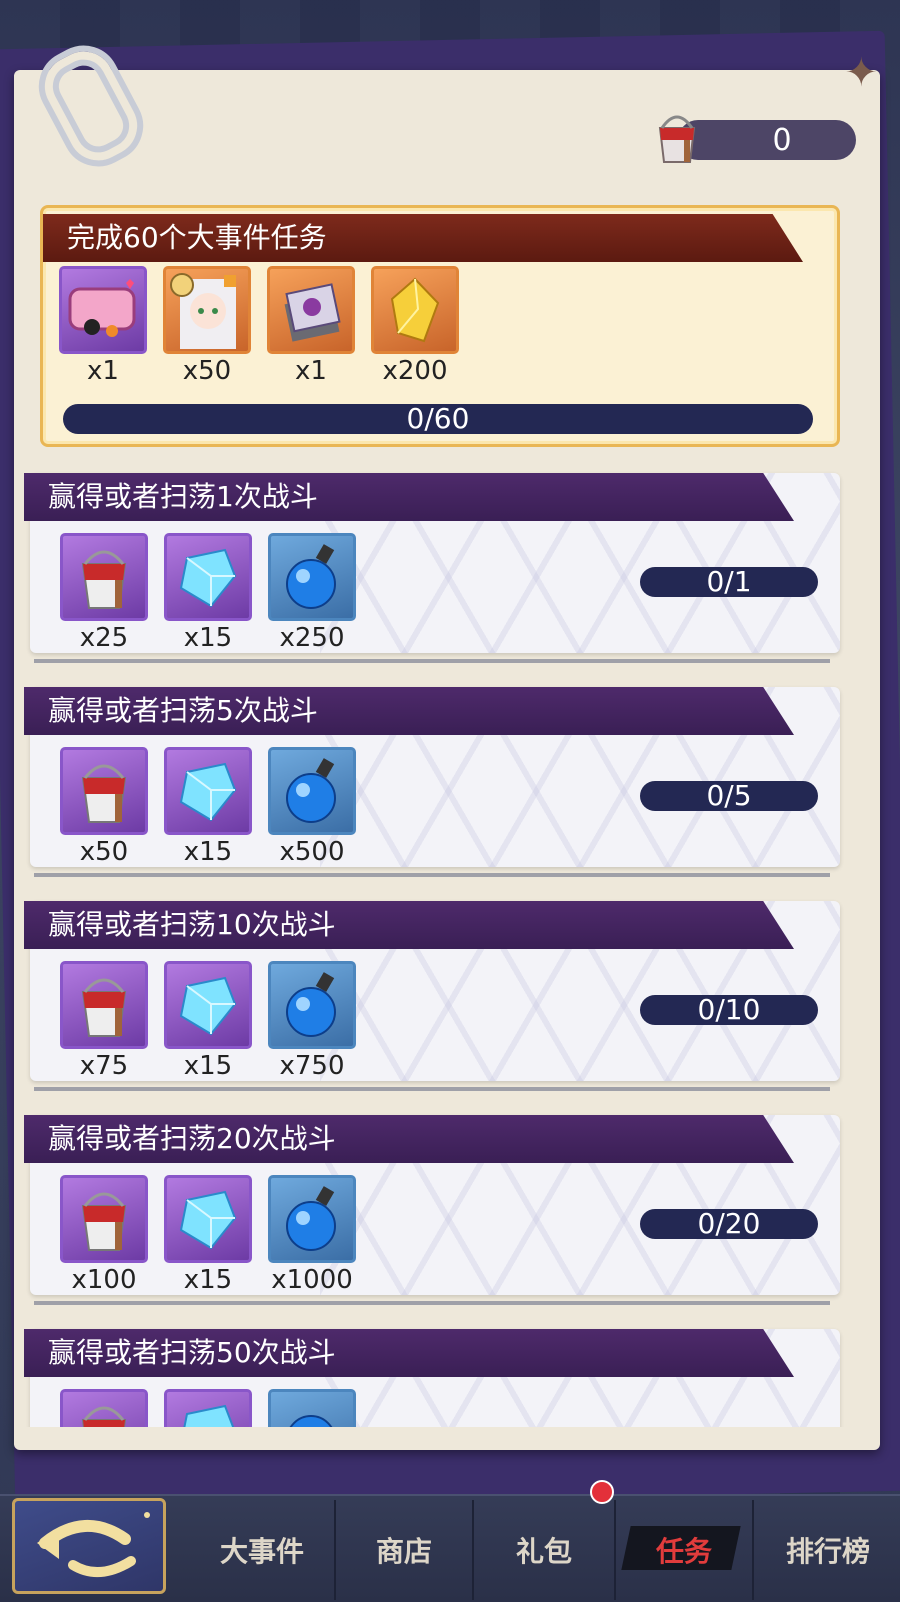  What do you see at coordinates (441, 1378) in the screenshot?
I see `task-row: 赢得或者扫荡50次战斗` at bounding box center [441, 1378].